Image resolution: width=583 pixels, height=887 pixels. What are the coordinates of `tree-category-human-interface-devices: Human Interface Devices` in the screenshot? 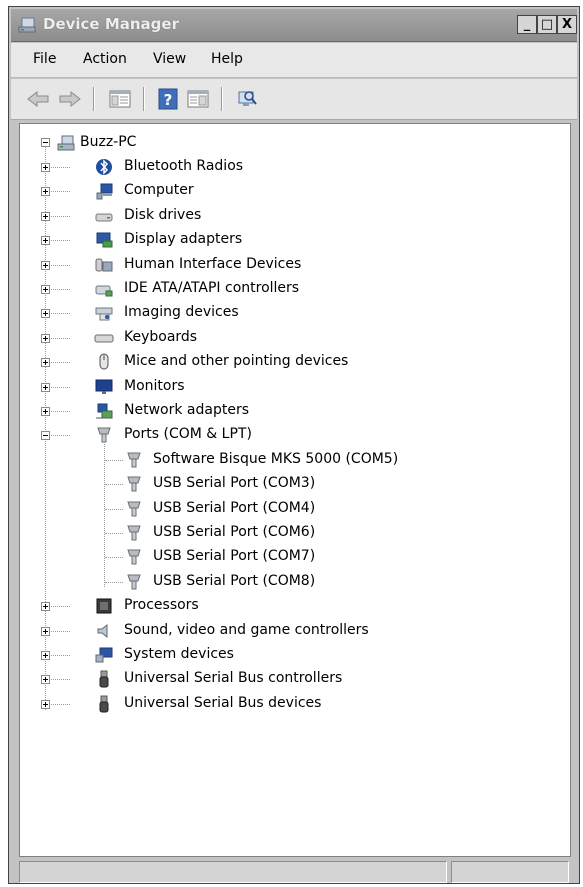 It's located at (290, 265).